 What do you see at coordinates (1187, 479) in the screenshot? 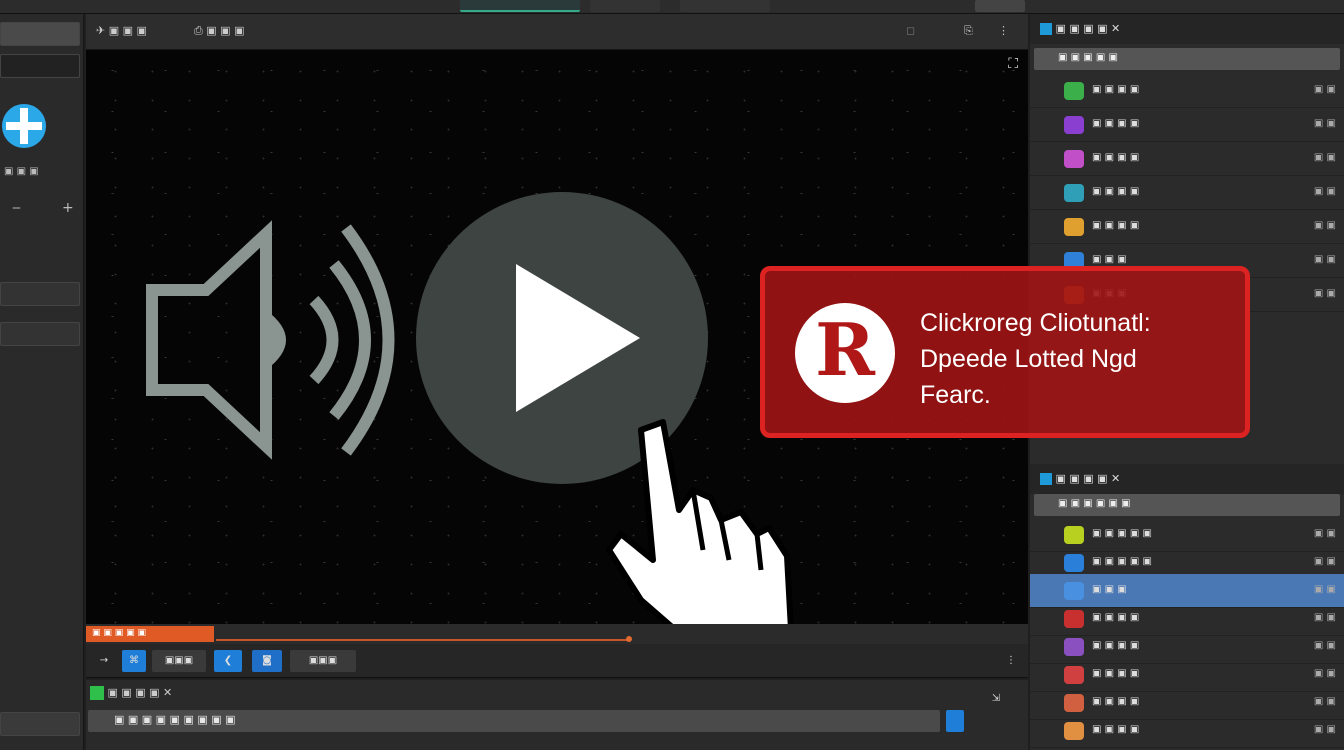
I see `right-bottom-header: ▣ ▣ ▣ ▣ ✕` at bounding box center [1187, 479].